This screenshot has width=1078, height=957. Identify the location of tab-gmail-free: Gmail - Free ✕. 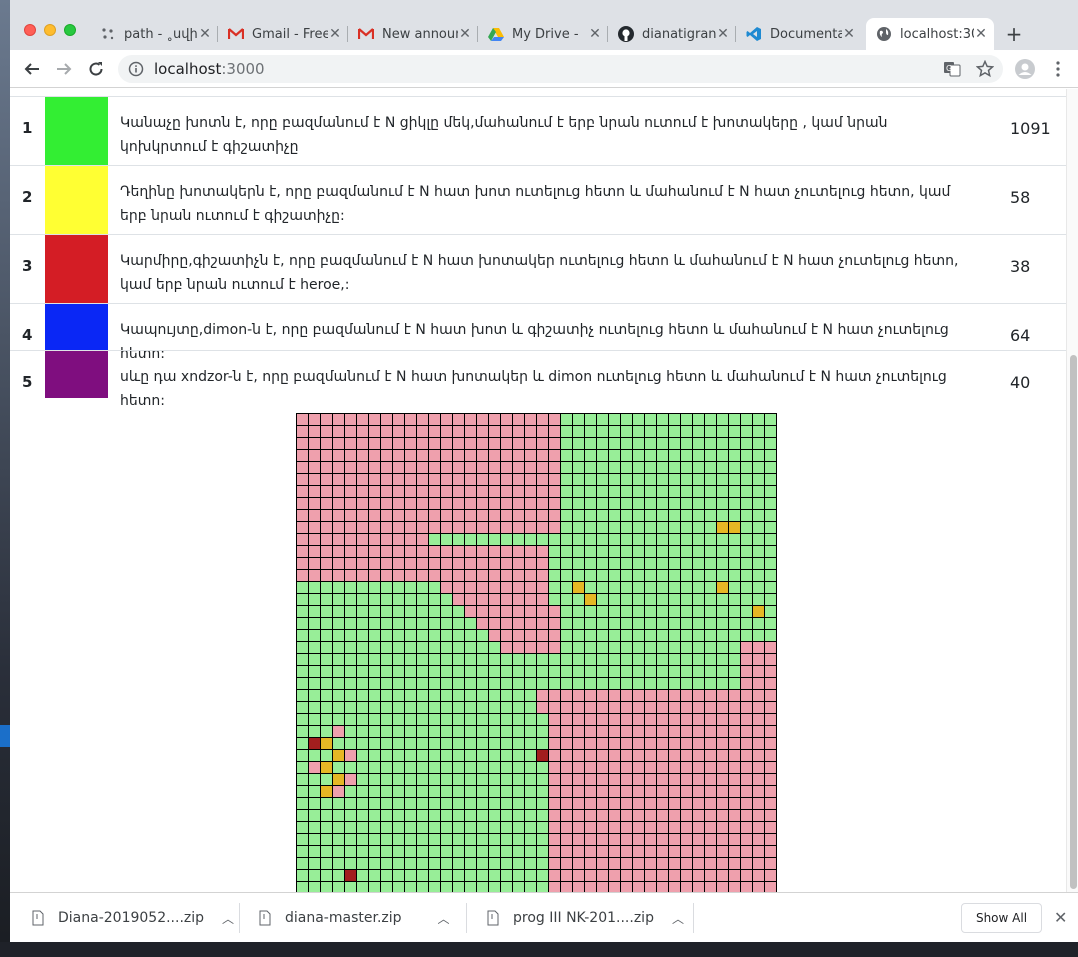
(283, 34).